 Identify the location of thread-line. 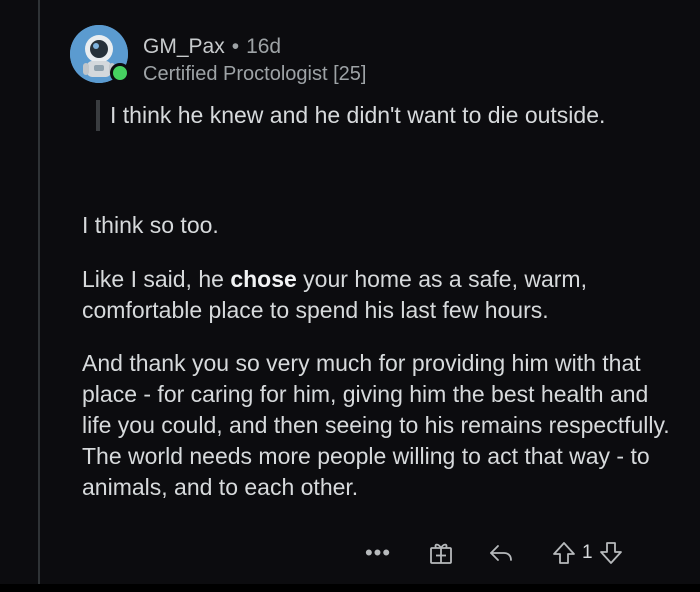
(39, 292).